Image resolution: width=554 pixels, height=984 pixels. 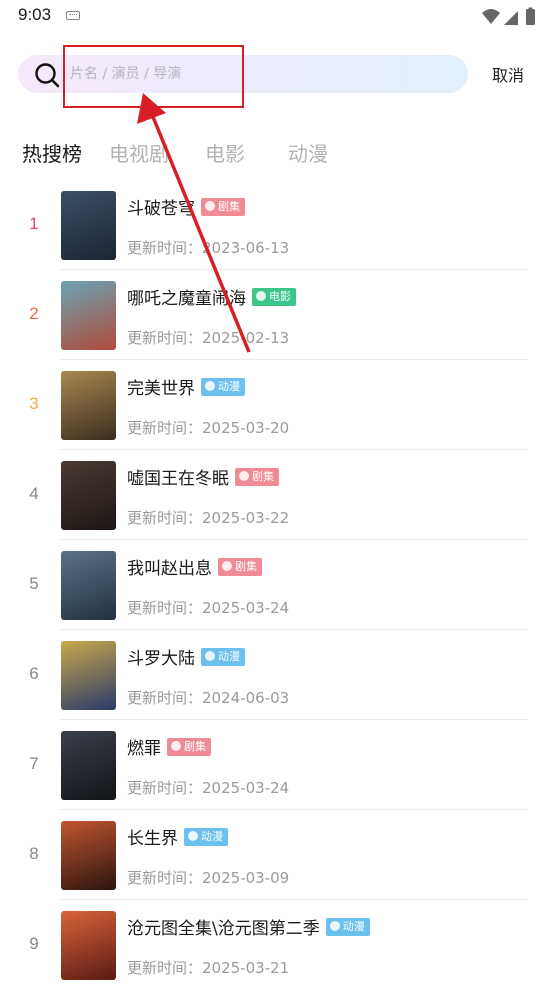 I want to click on battery-icon, so click(x=530, y=17).